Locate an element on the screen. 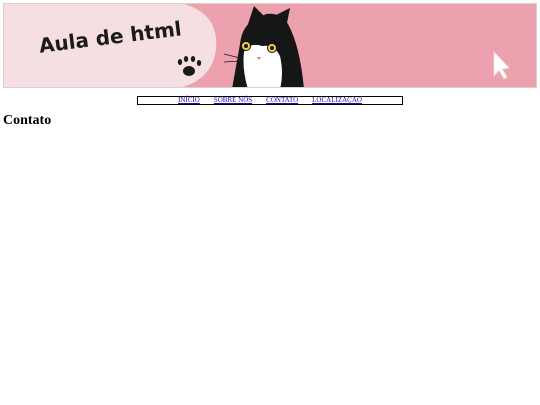 This screenshot has width=540, height=405. nav-link-localizacao: LOCALIZAÇÃO is located at coordinates (337, 100).